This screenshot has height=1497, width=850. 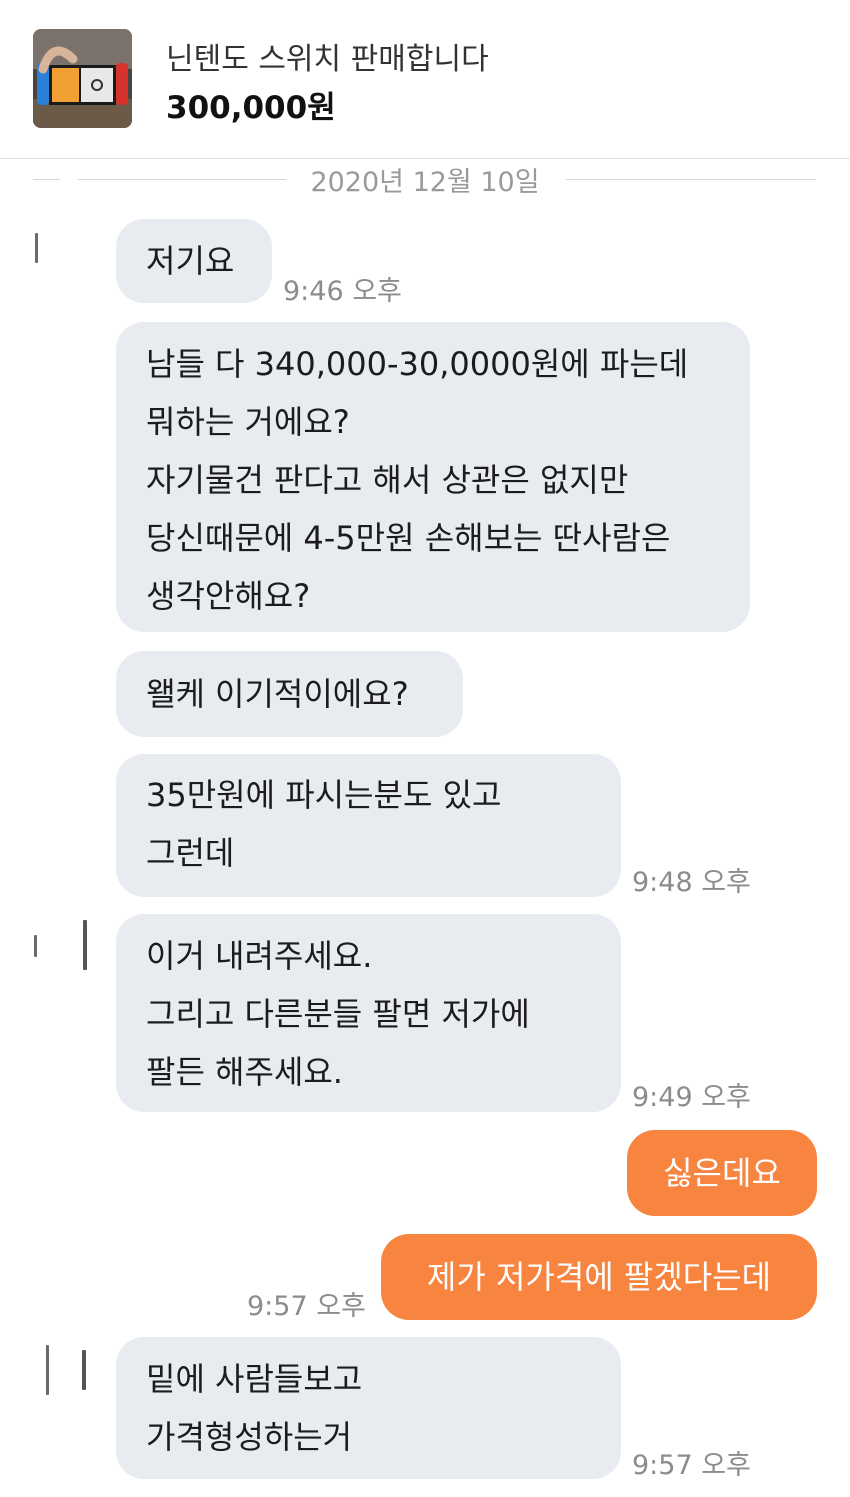 I want to click on message-bubble-sent: 제가 저가격에 팔겠다는데, so click(x=599, y=1277).